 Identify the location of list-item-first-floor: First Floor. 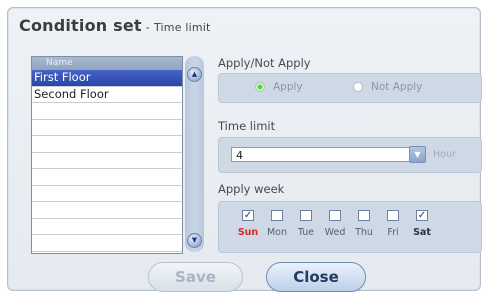
(107, 78).